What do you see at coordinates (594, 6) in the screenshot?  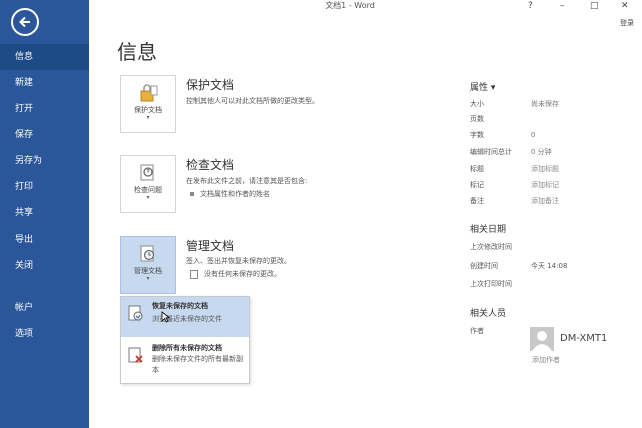 I see `maximize-icon: □` at bounding box center [594, 6].